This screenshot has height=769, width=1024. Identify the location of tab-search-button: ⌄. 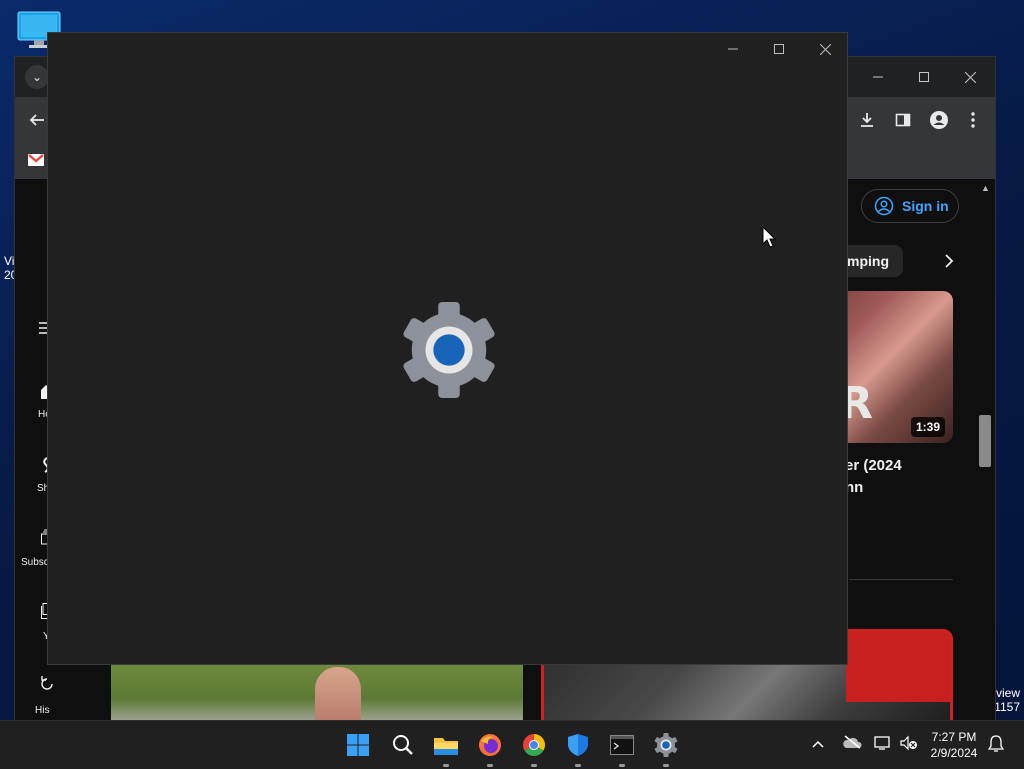
(37, 77).